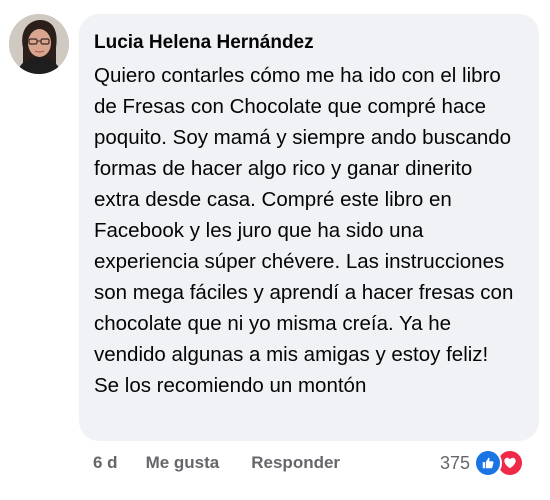 The height and width of the screenshot is (500, 550). What do you see at coordinates (454, 462) in the screenshot?
I see `reaction-count: 375` at bounding box center [454, 462].